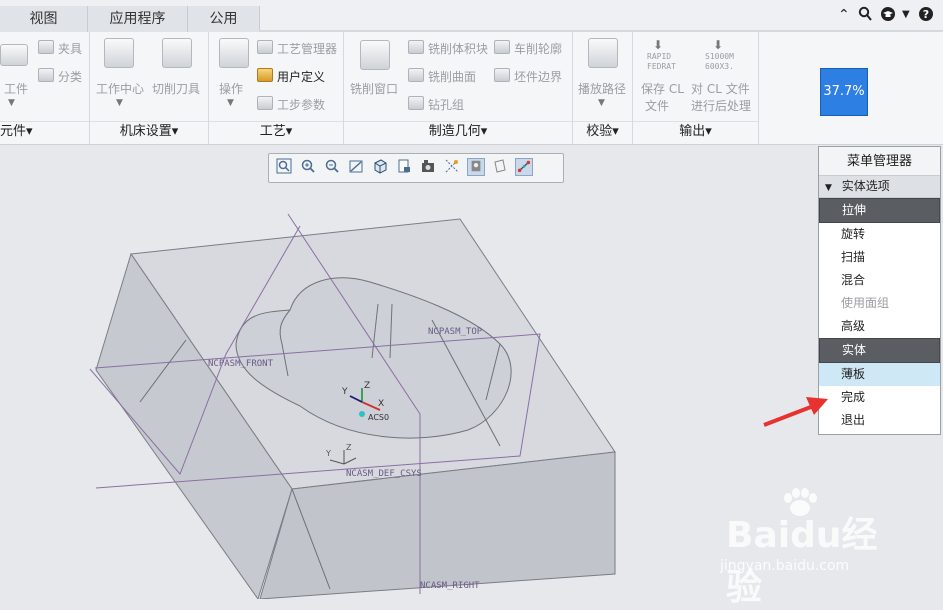 This screenshot has width=943, height=610. Describe the element at coordinates (375, 55) in the screenshot. I see `mill-window-icon` at that location.